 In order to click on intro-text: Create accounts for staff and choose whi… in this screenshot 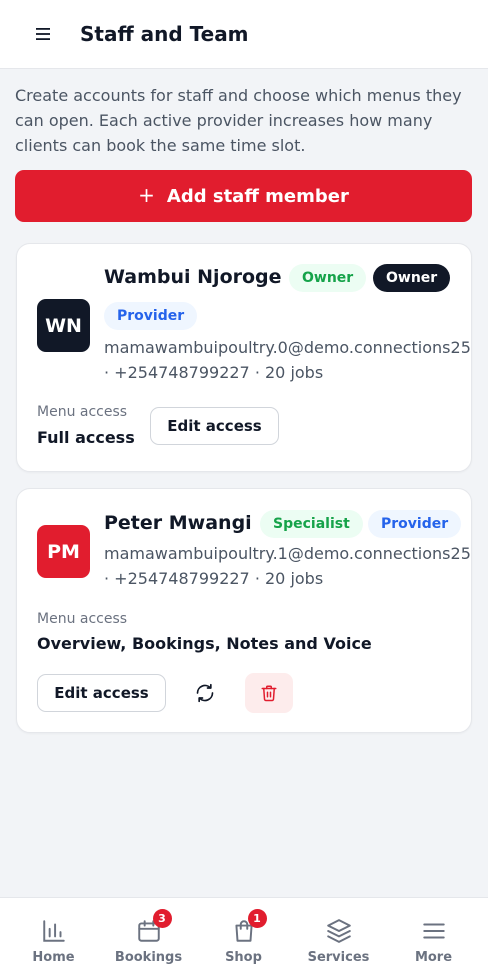, I will do `click(238, 120)`.